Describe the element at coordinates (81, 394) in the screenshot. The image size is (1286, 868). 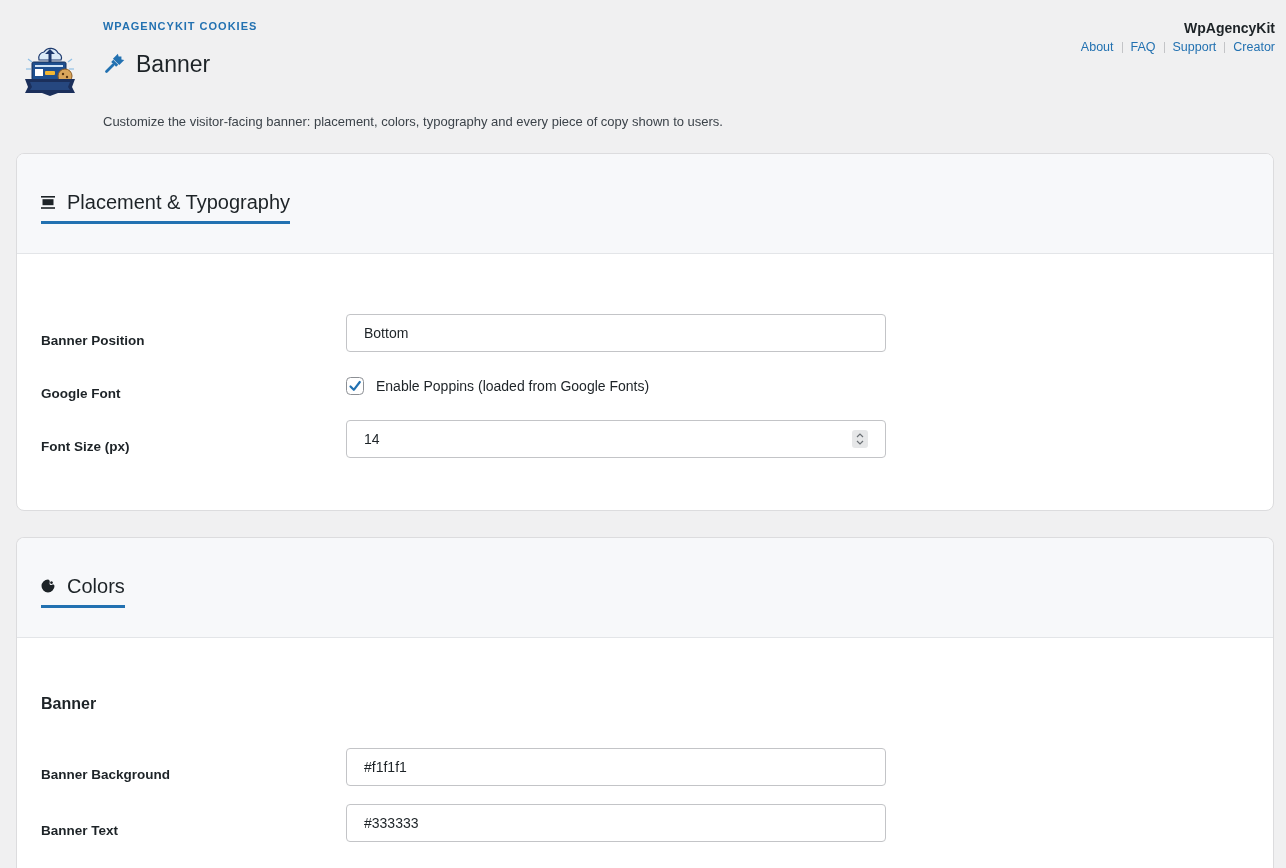
I see `field-label: Google Font` at that location.